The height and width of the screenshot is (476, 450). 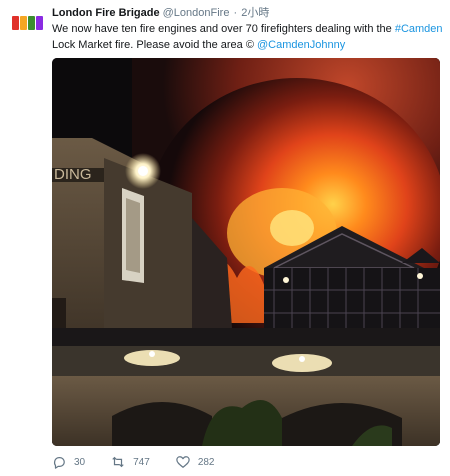 I want to click on avatar, so click(x=27, y=23).